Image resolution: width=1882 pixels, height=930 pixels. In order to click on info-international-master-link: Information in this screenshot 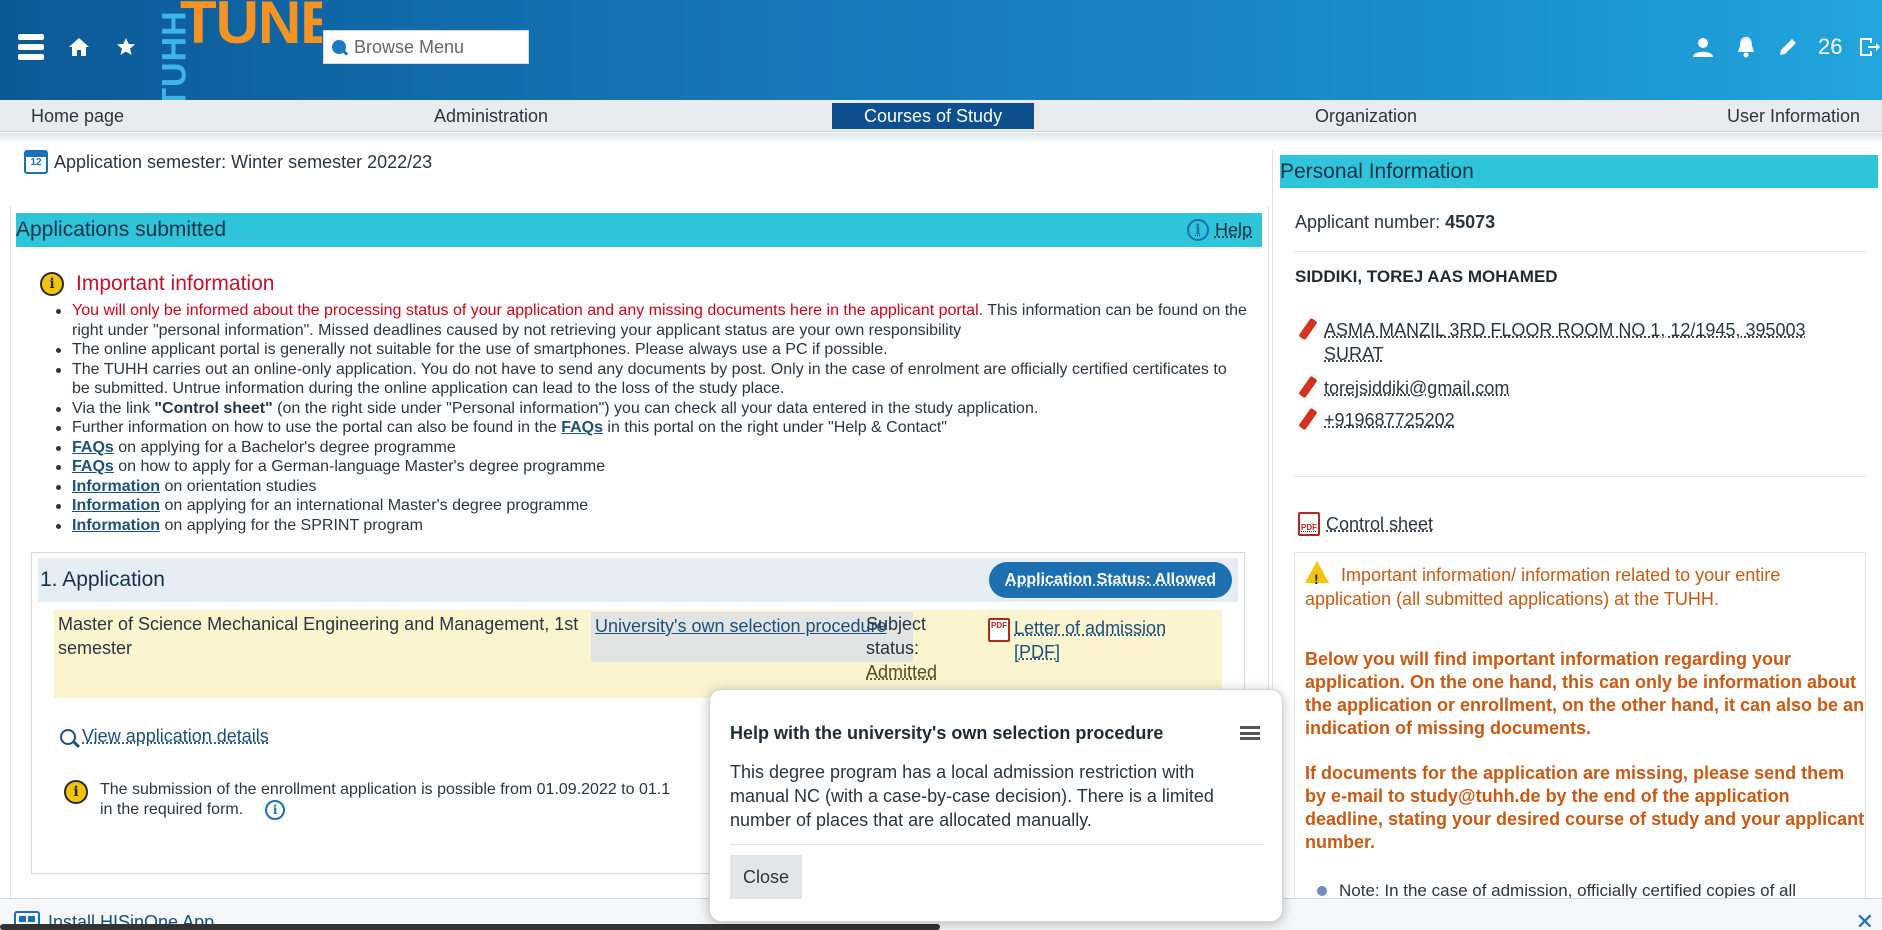, I will do `click(116, 505)`.